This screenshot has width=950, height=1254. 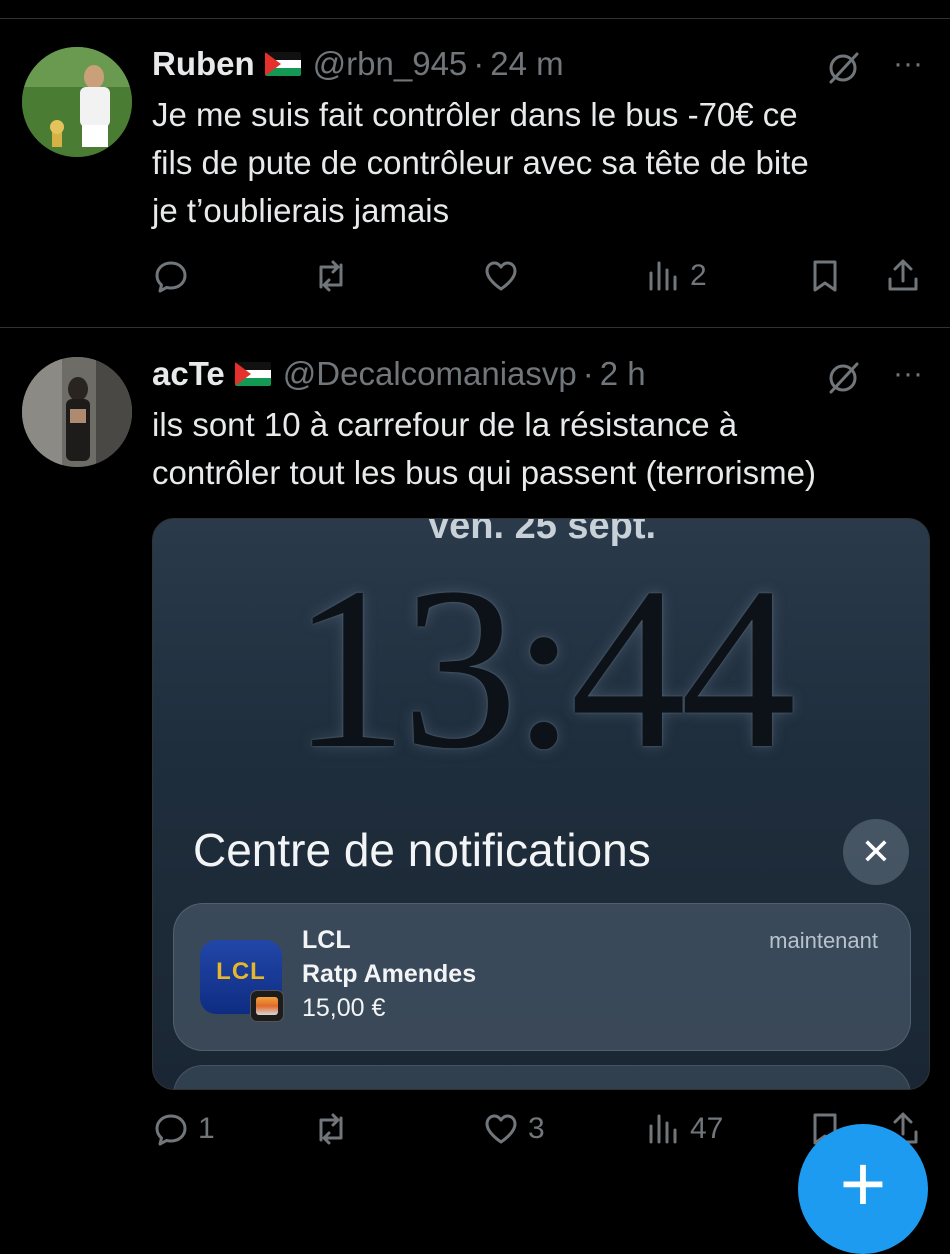 I want to click on bookmark-icon, so click(x=825, y=276).